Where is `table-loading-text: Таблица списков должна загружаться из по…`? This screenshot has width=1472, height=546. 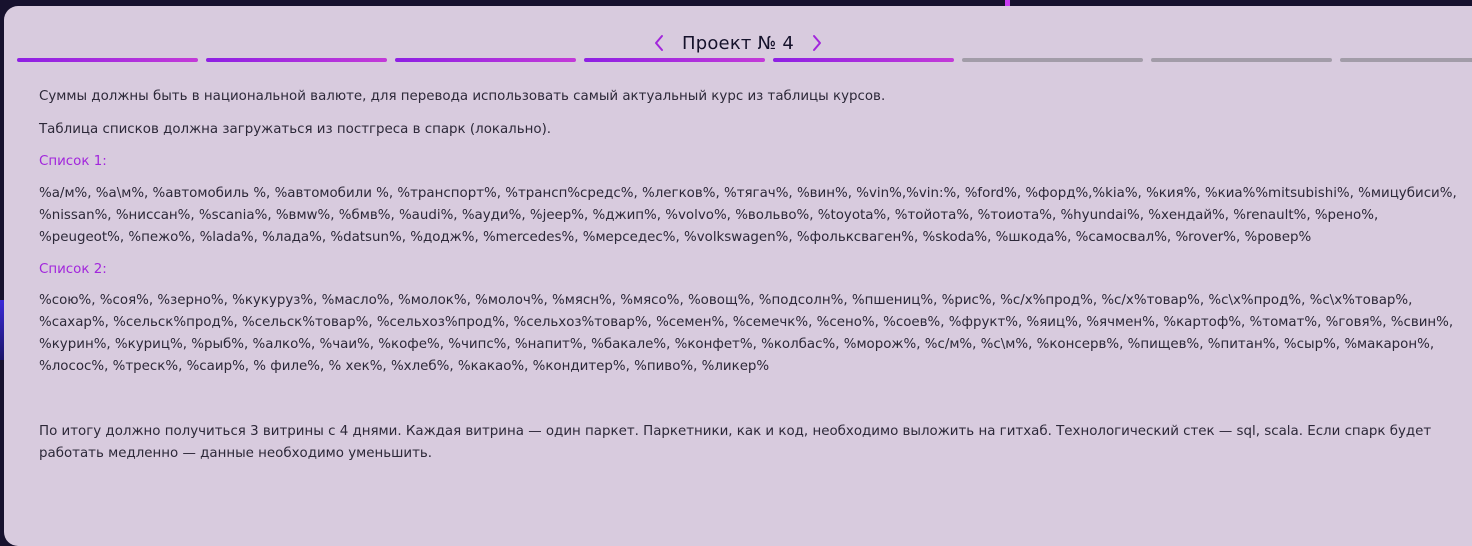
table-loading-text: Таблица списков должна загружаться из по… is located at coordinates (295, 129).